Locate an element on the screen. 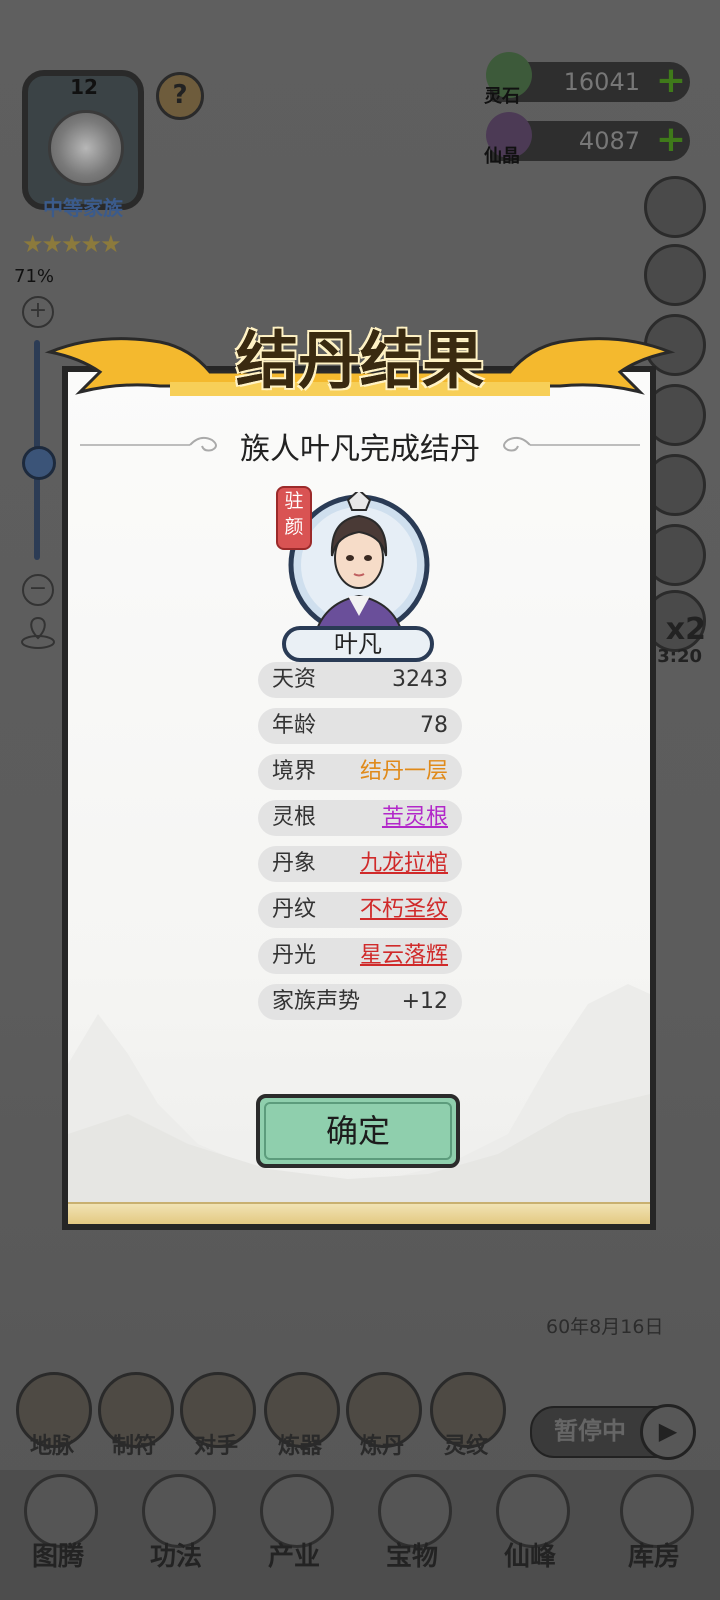 This screenshot has height=1600, width=720. stat-key: 丹光 is located at coordinates (294, 955).